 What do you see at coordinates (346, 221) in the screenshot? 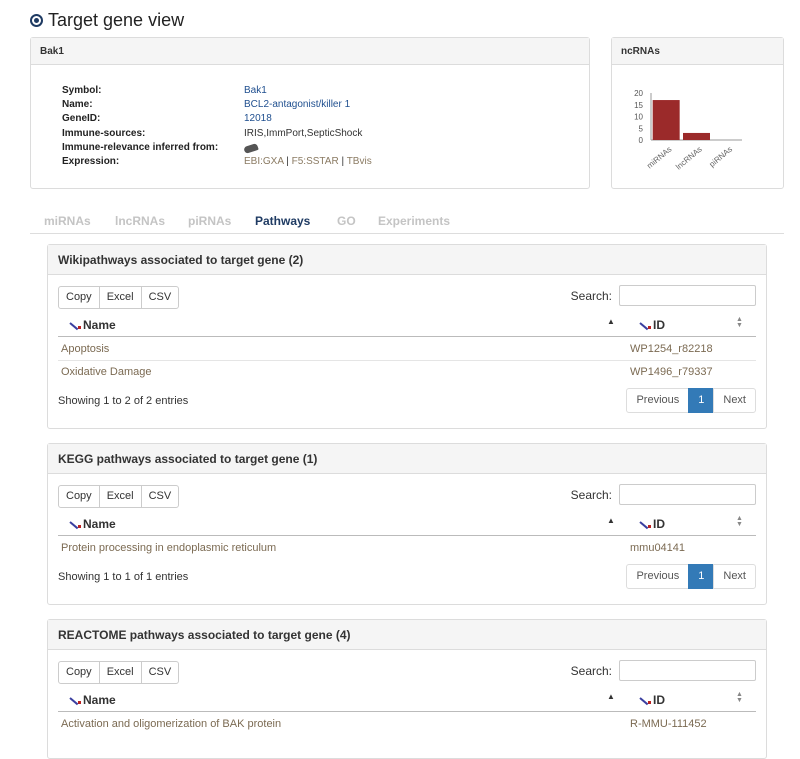
I see `tab-go: GO` at bounding box center [346, 221].